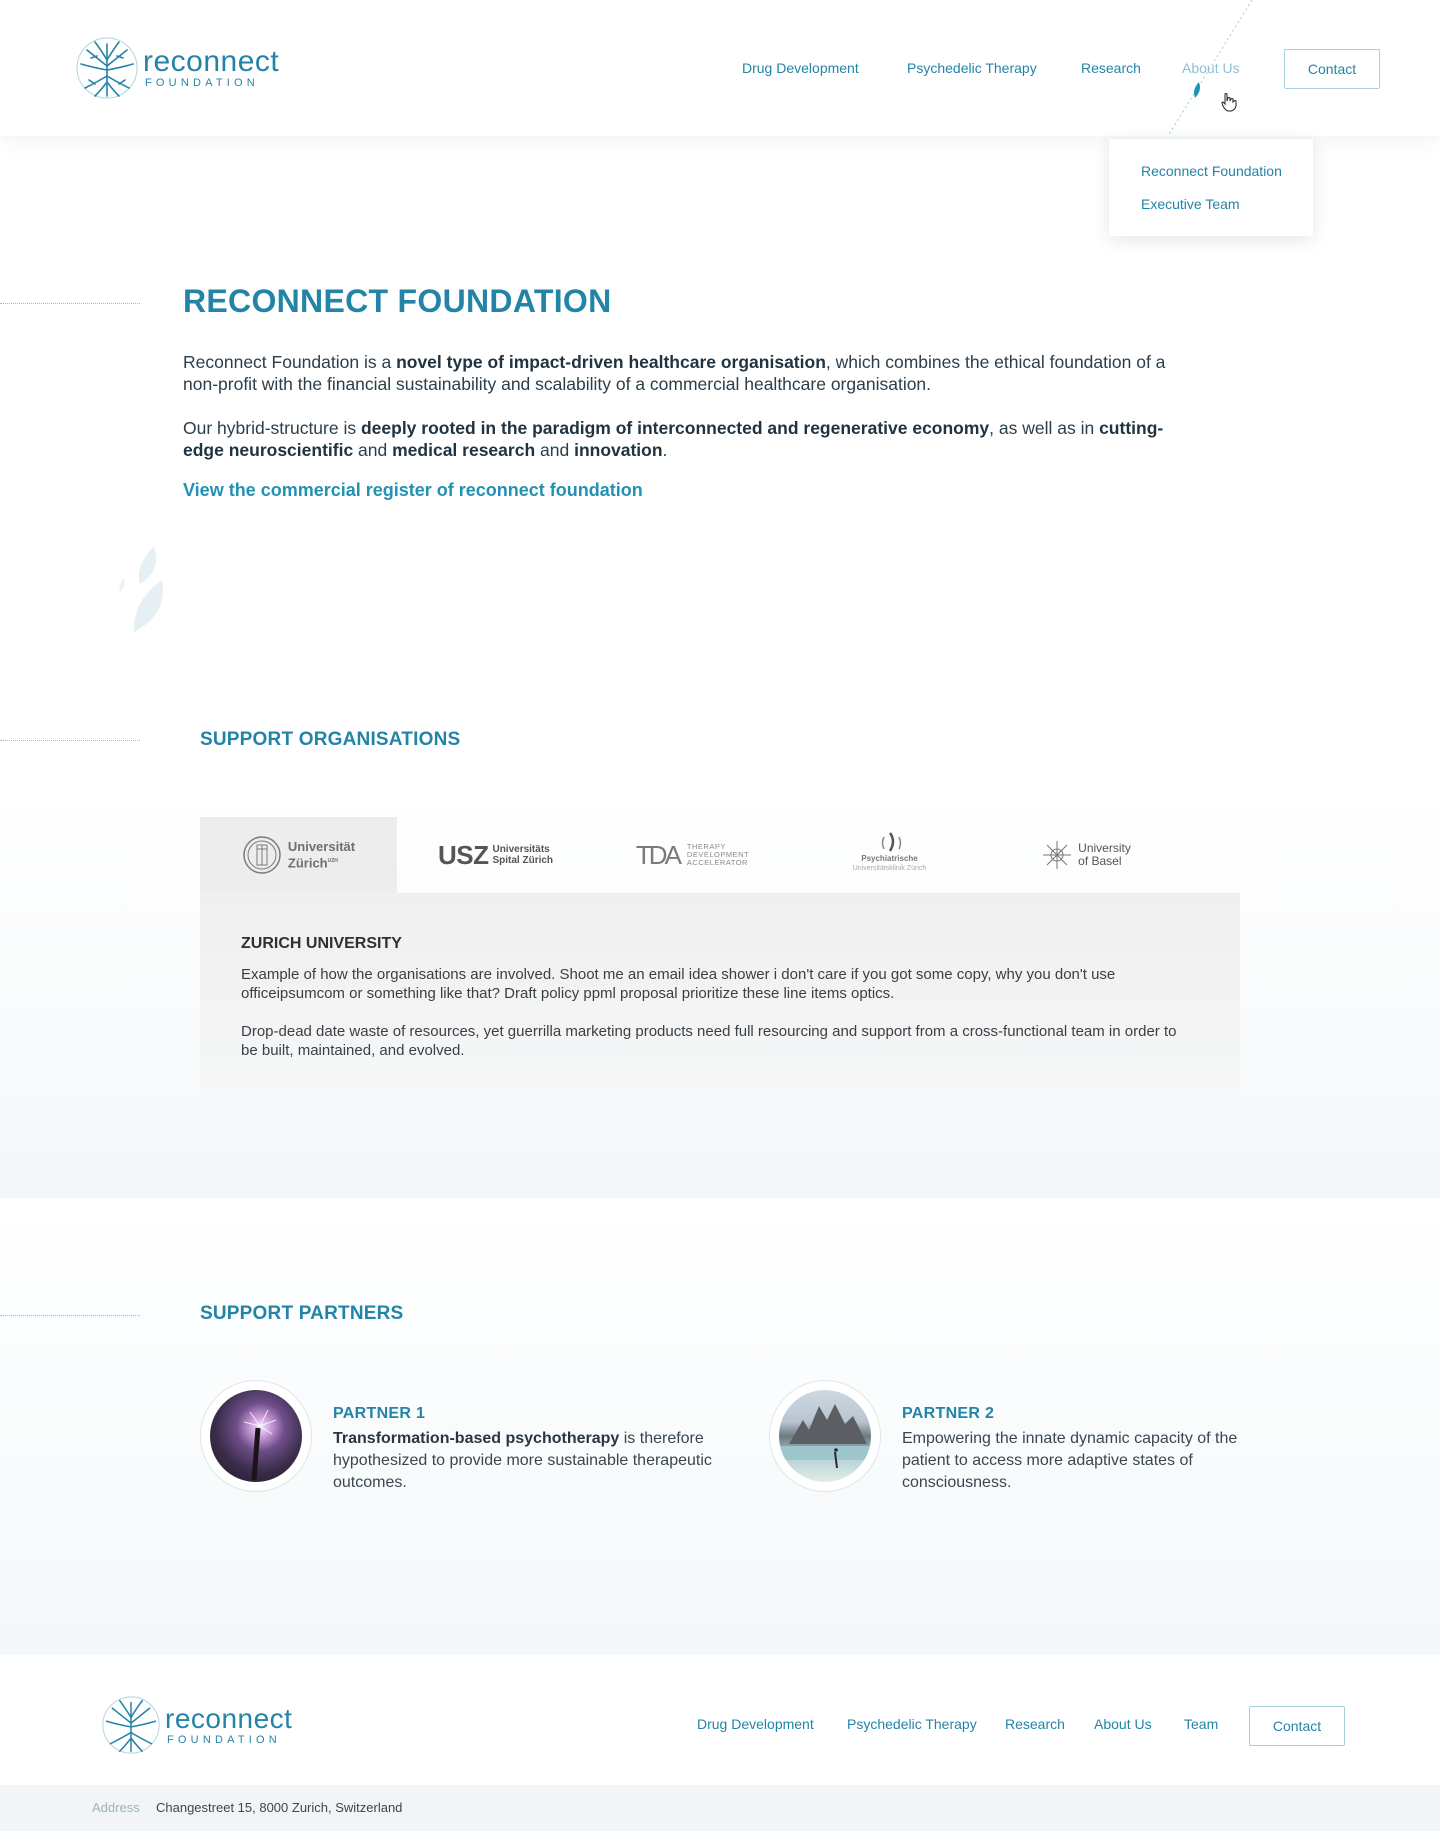 The width and height of the screenshot is (1440, 1831). What do you see at coordinates (912, 1724) in the screenshot?
I see `footer-nav-psychedelic-therapy: Psychedelic Therapy` at bounding box center [912, 1724].